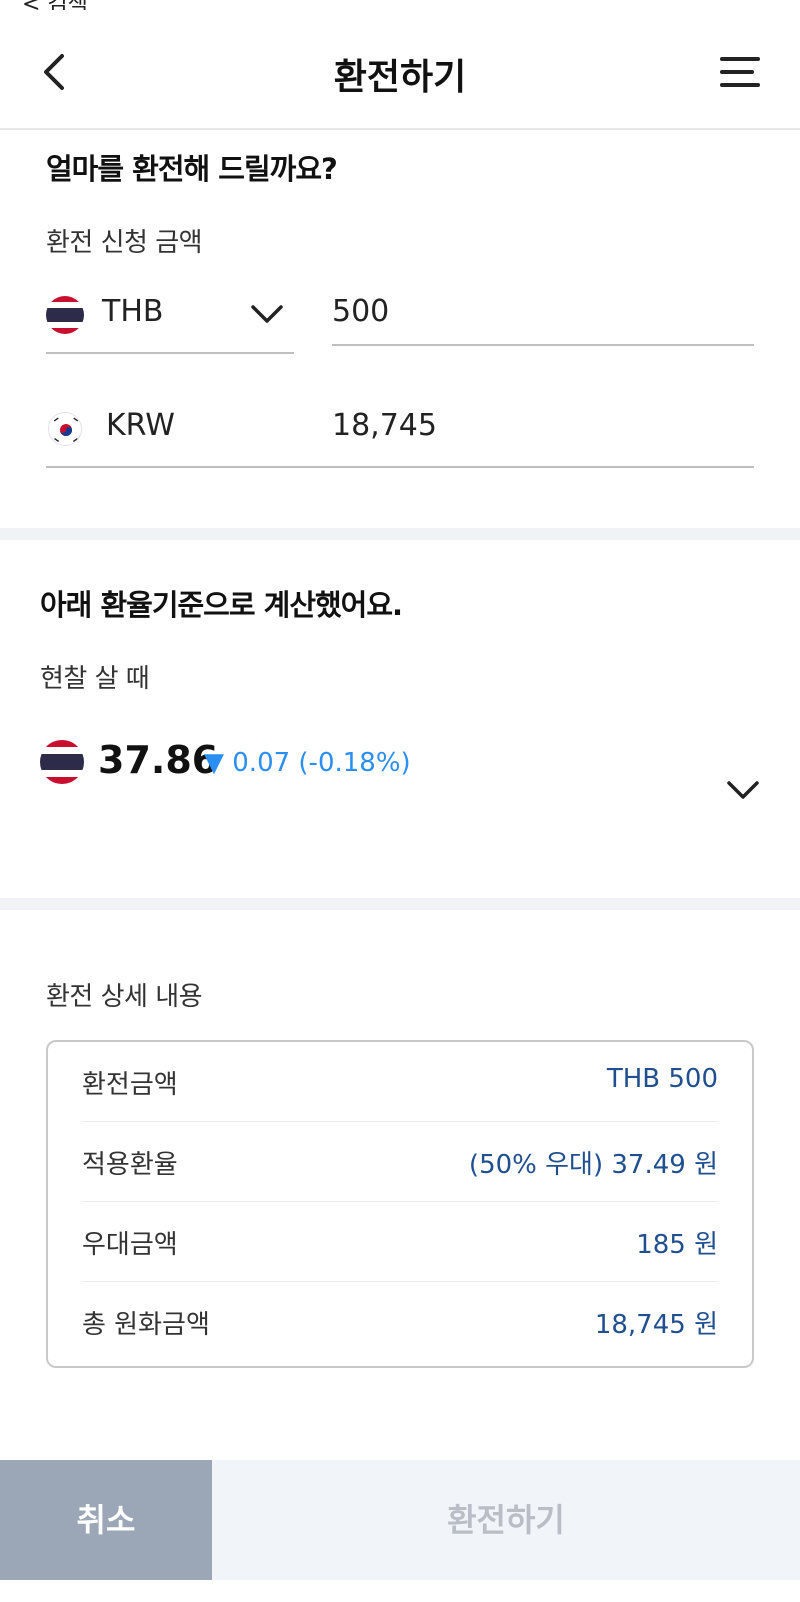 Image resolution: width=800 pixels, height=1602 pixels. Describe the element at coordinates (158, 760) in the screenshot. I see `rate-value: 37.86` at that location.